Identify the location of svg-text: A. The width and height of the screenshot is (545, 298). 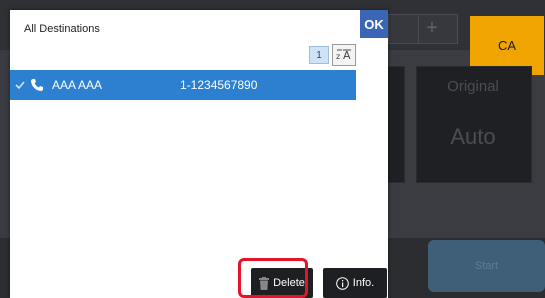
(347, 55).